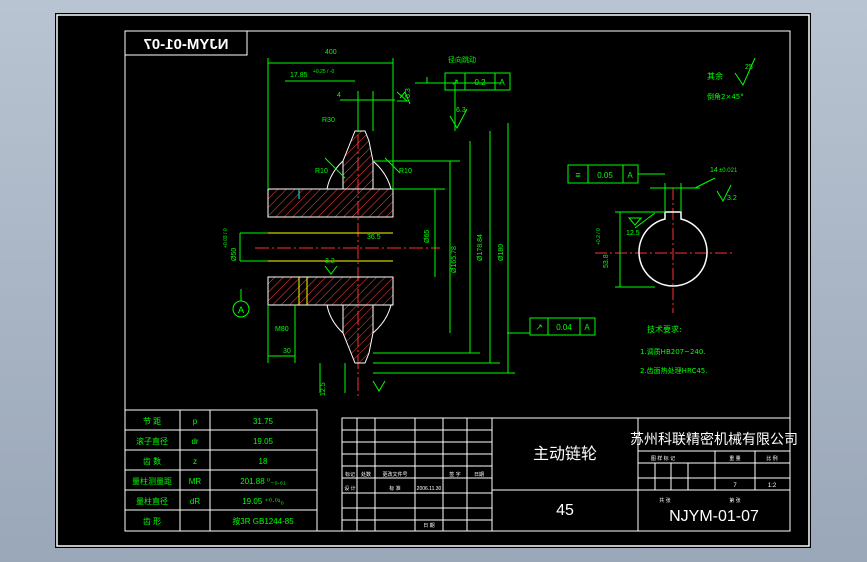 This screenshot has width=867, height=562. Describe the element at coordinates (479, 475) in the screenshot. I see `svg-text: 日期` at that location.